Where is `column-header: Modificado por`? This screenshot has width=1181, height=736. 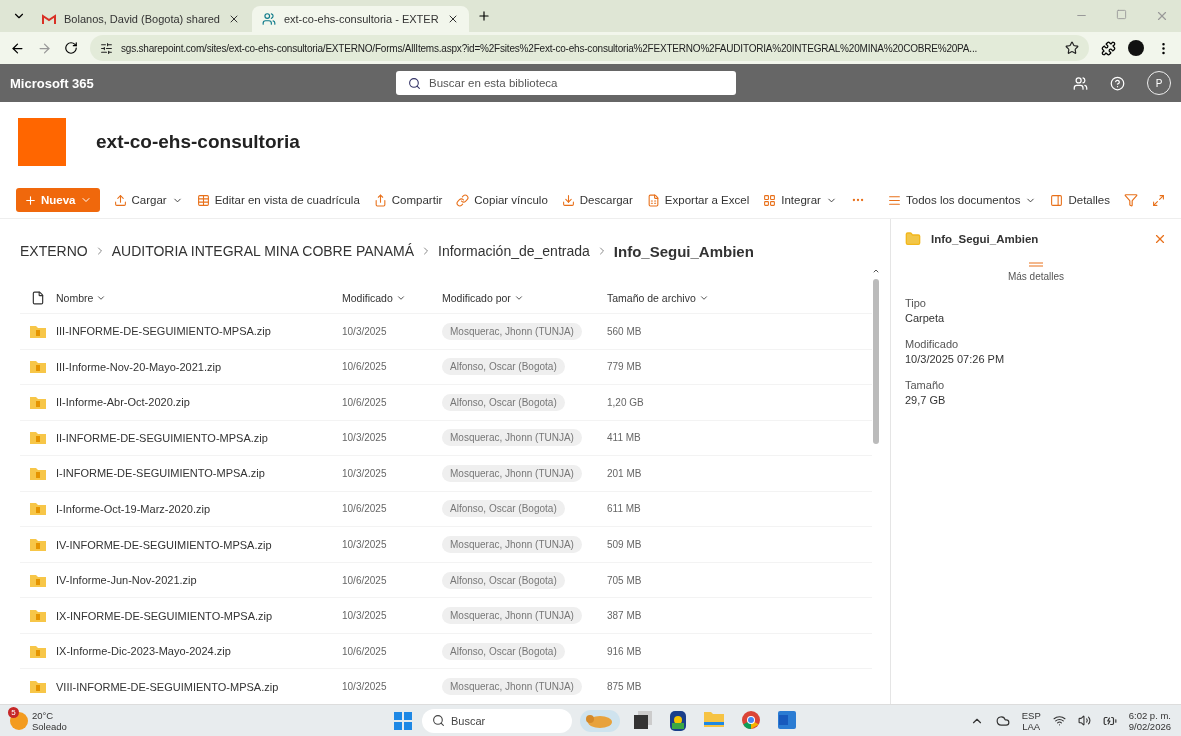
column-header: Modificado por is located at coordinates (524, 298).